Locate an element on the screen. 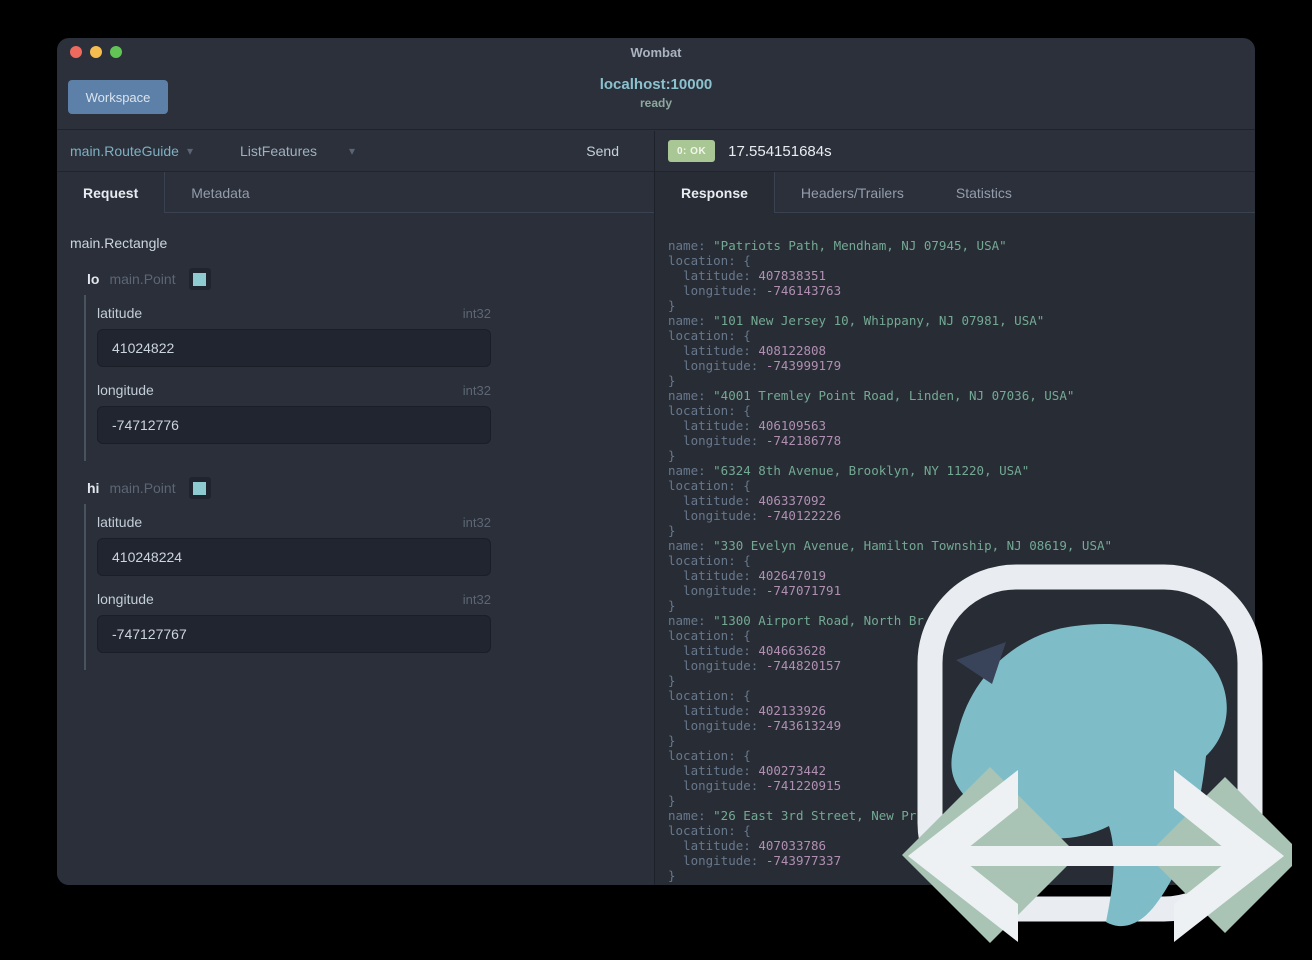 This screenshot has height=960, width=1312. lo-point-checkbox is located at coordinates (199, 279).